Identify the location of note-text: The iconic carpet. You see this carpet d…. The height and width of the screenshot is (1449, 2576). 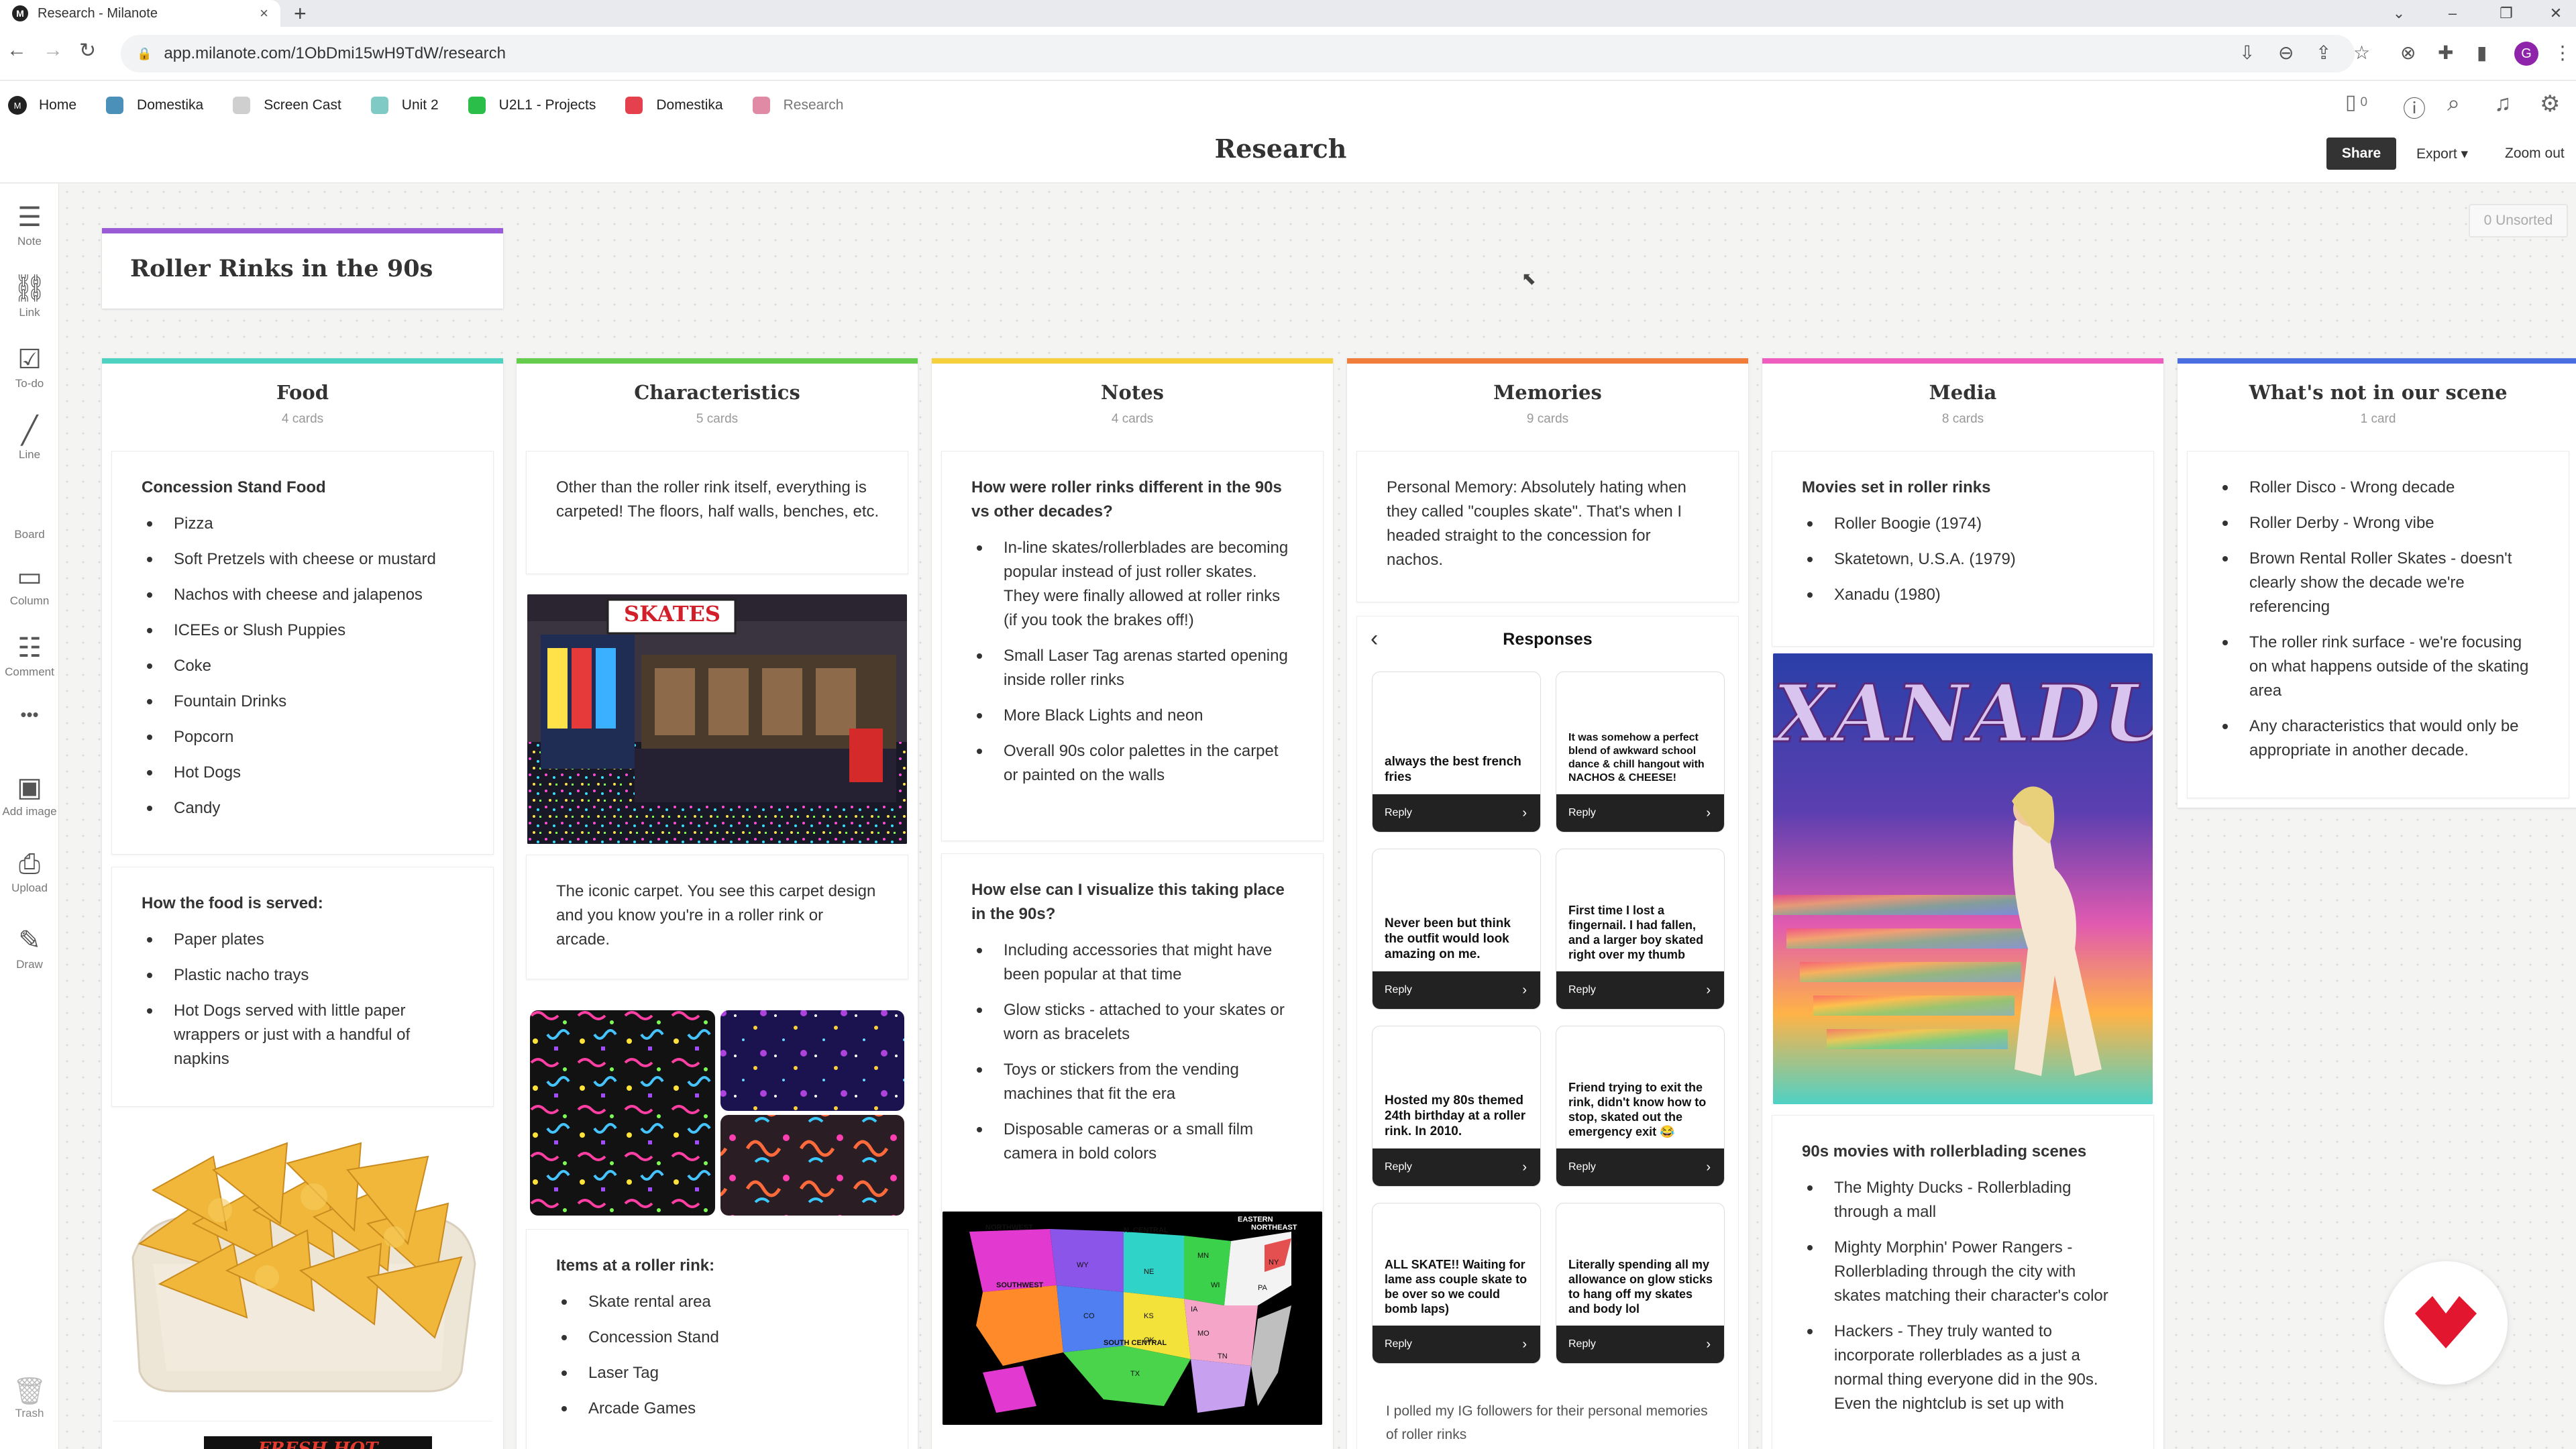
(716, 915).